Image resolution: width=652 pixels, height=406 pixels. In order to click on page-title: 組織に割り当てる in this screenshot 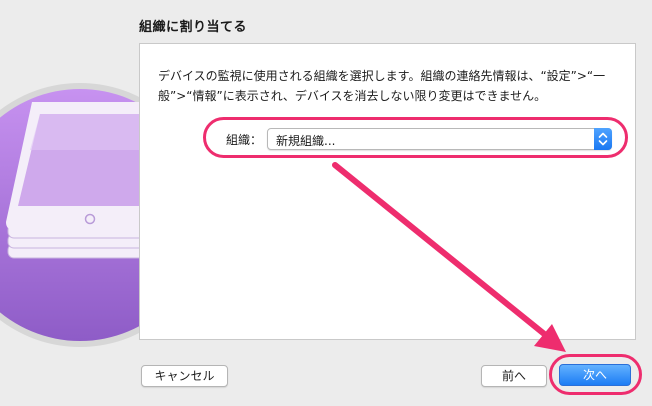, I will do `click(193, 27)`.